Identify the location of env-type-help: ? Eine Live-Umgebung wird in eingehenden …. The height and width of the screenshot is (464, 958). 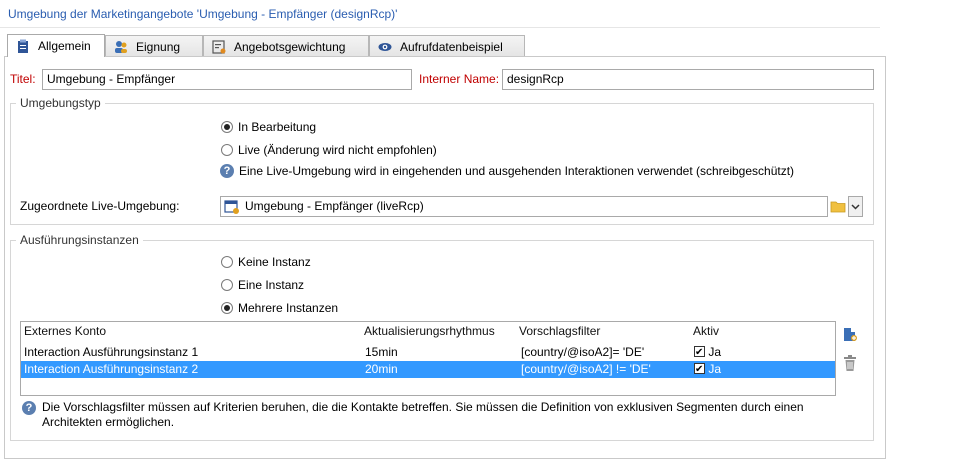
(507, 171).